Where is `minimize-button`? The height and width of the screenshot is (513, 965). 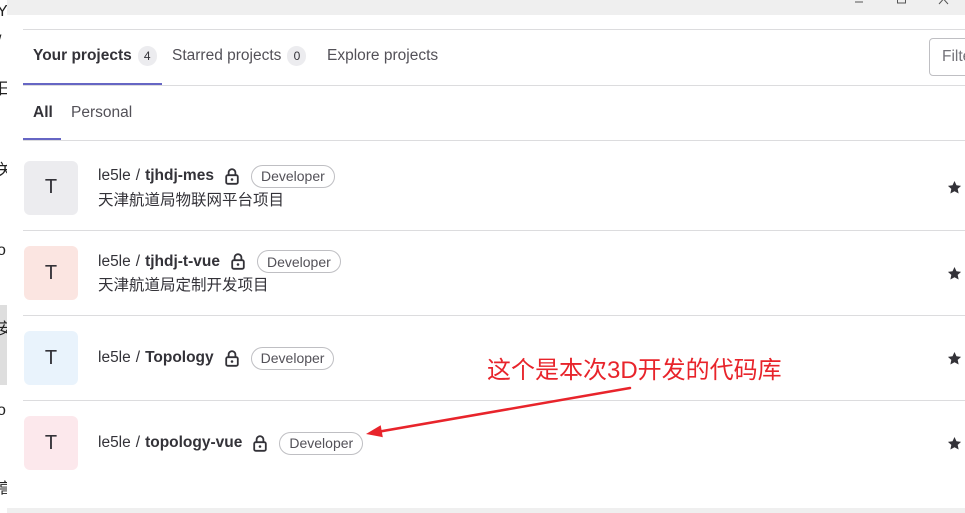
minimize-button is located at coordinates (859, 3).